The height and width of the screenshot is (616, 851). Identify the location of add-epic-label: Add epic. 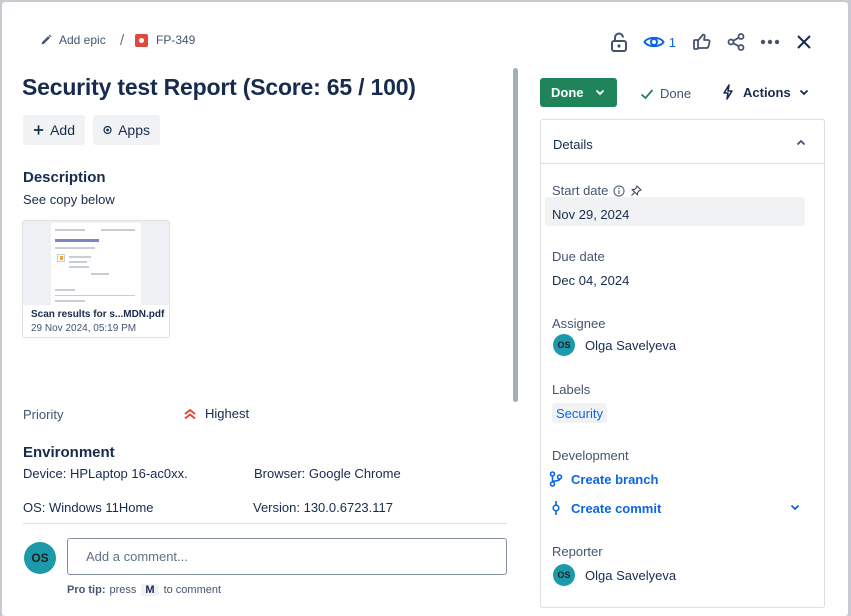
(82, 40).